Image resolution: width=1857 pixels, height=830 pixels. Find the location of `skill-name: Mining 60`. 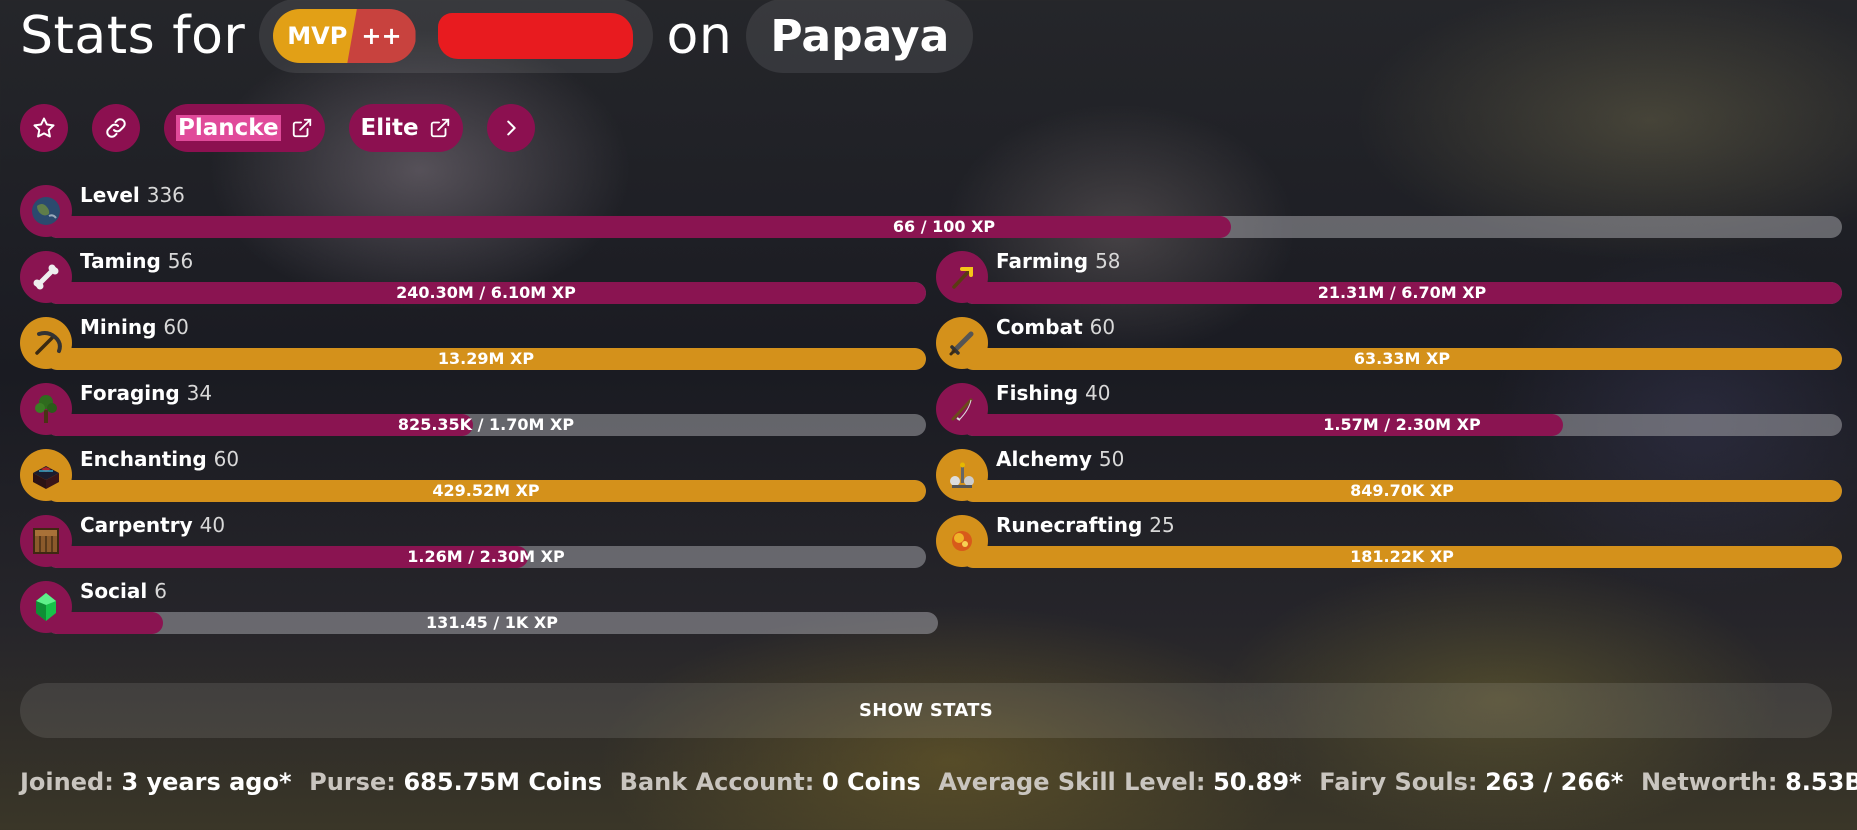

skill-name: Mining 60 is located at coordinates (134, 327).